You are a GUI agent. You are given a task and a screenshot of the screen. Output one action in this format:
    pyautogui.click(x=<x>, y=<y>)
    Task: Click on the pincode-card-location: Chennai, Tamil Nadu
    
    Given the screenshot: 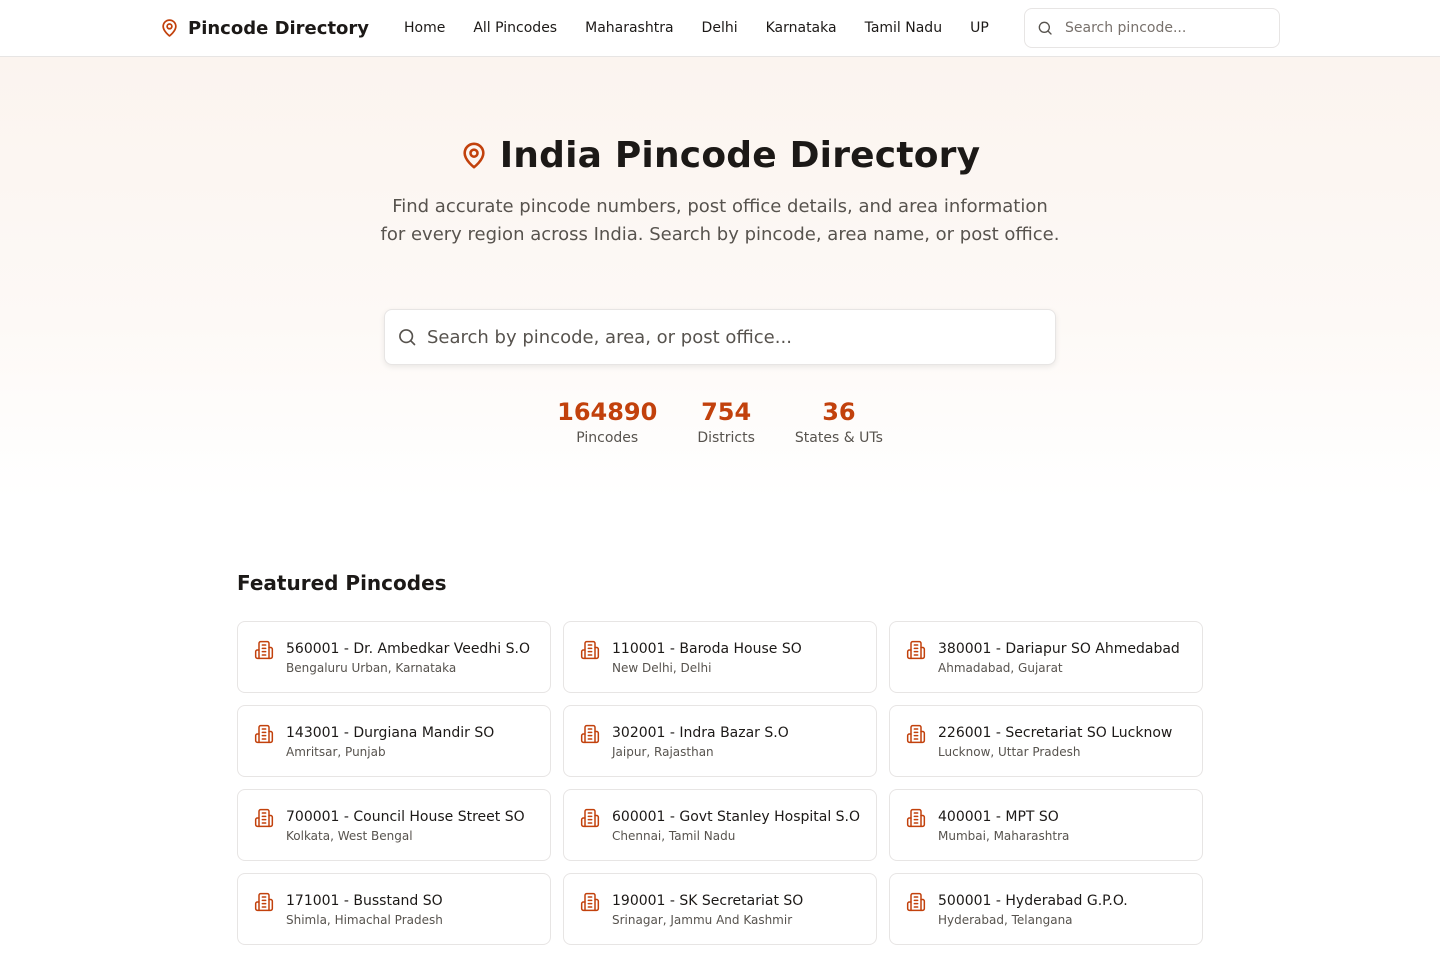 What is the action you would take?
    pyautogui.click(x=674, y=836)
    